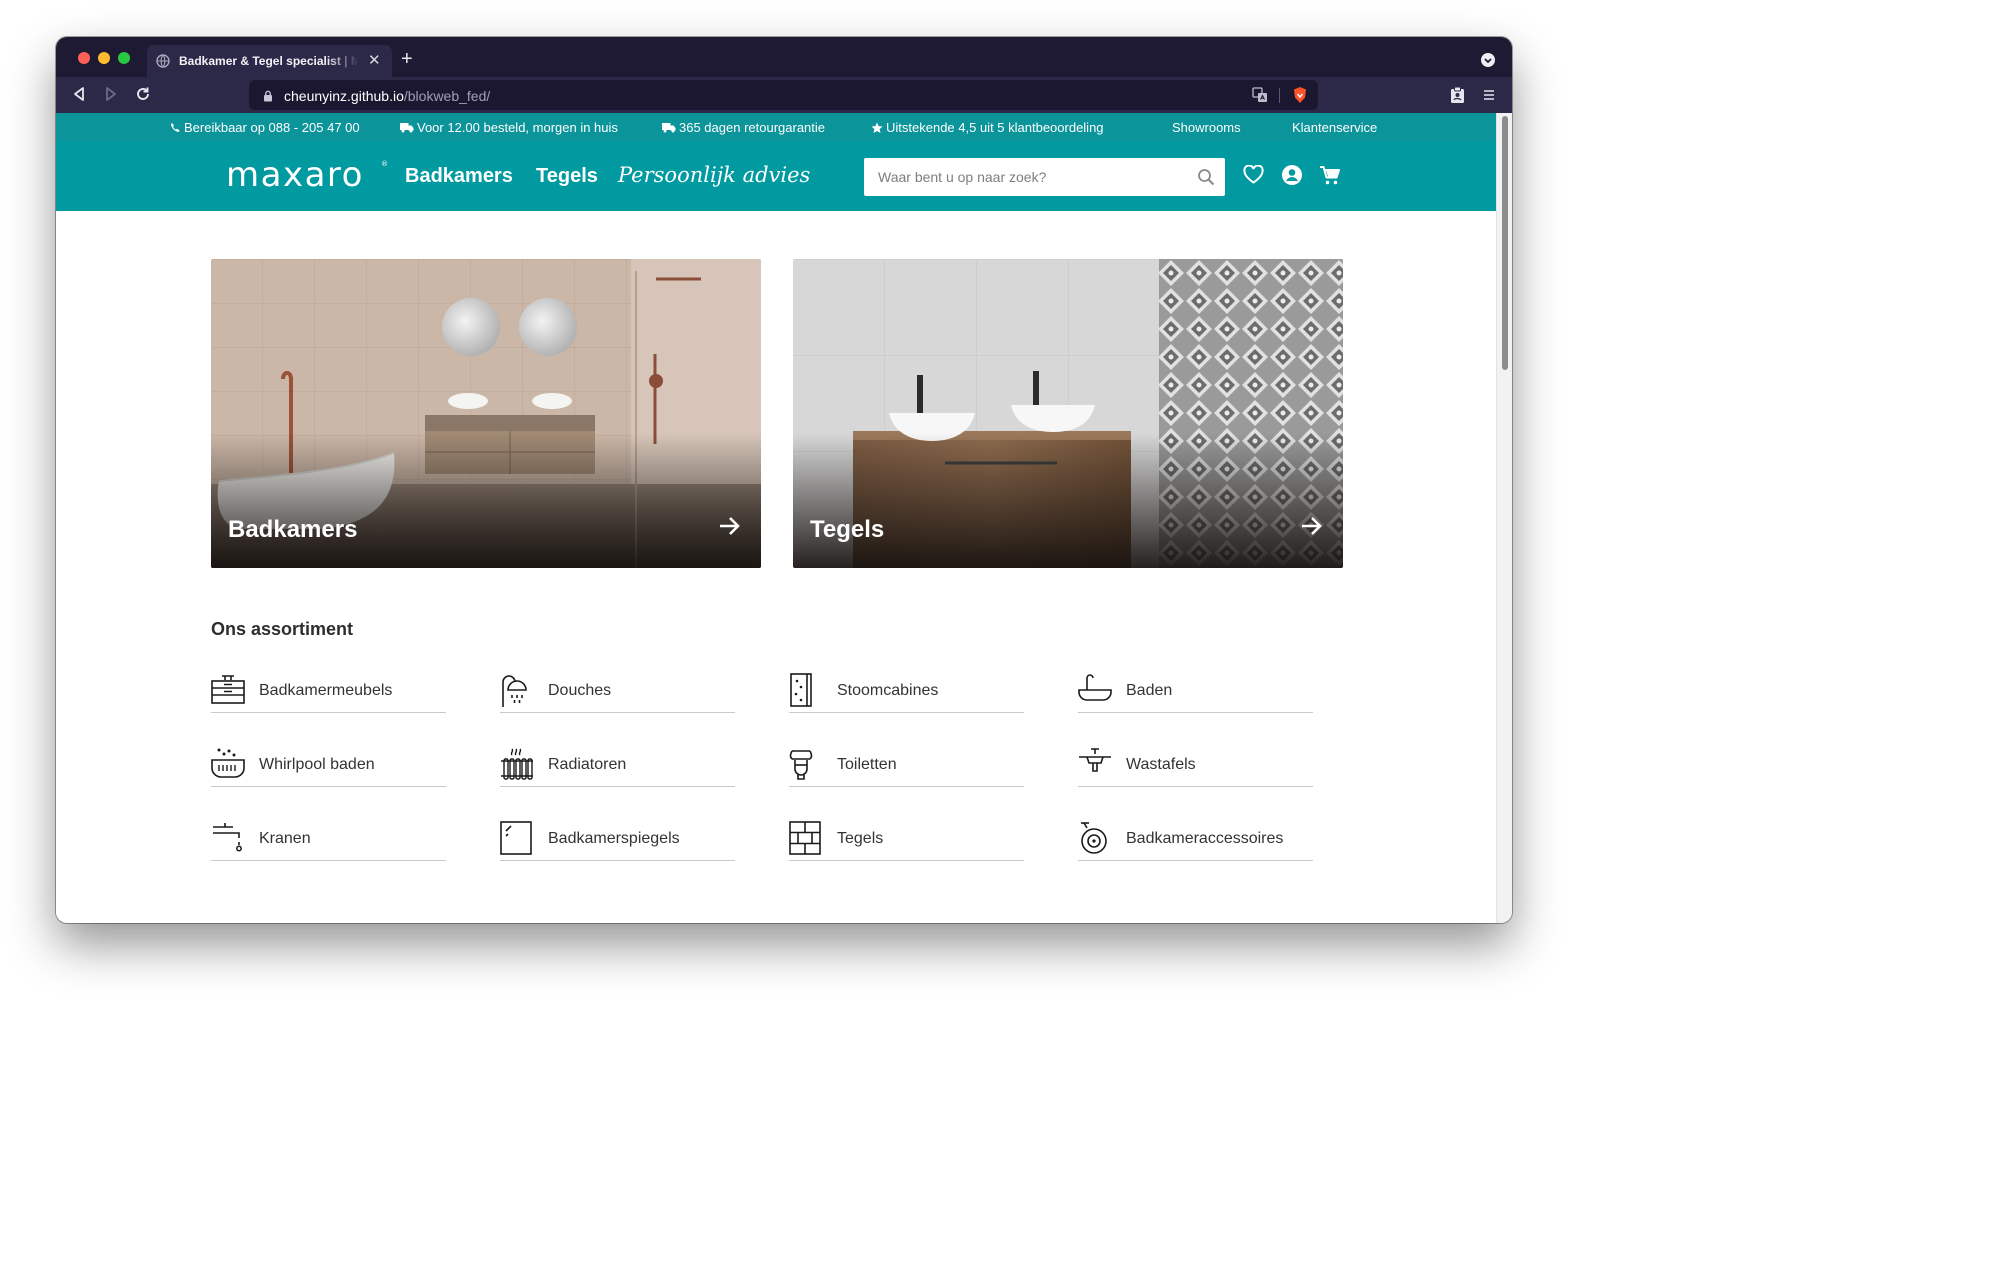  Describe the element at coordinates (752, 127) in the screenshot. I see `usp-label: 365 dagen retourgarantie` at that location.